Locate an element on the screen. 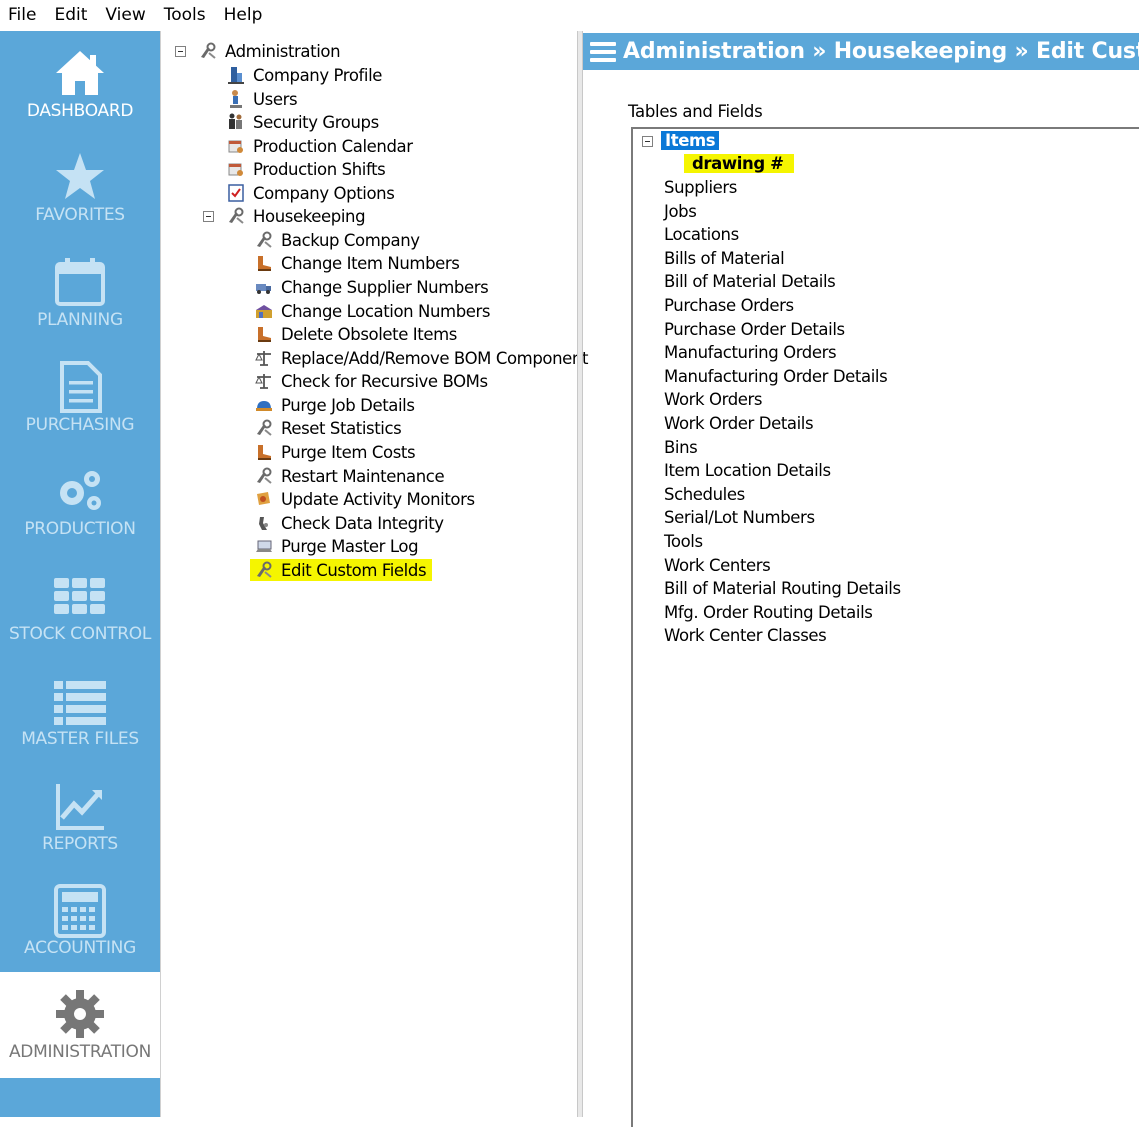 This screenshot has width=1139, height=1127. tree-table-items: Items is located at coordinates (690, 141).